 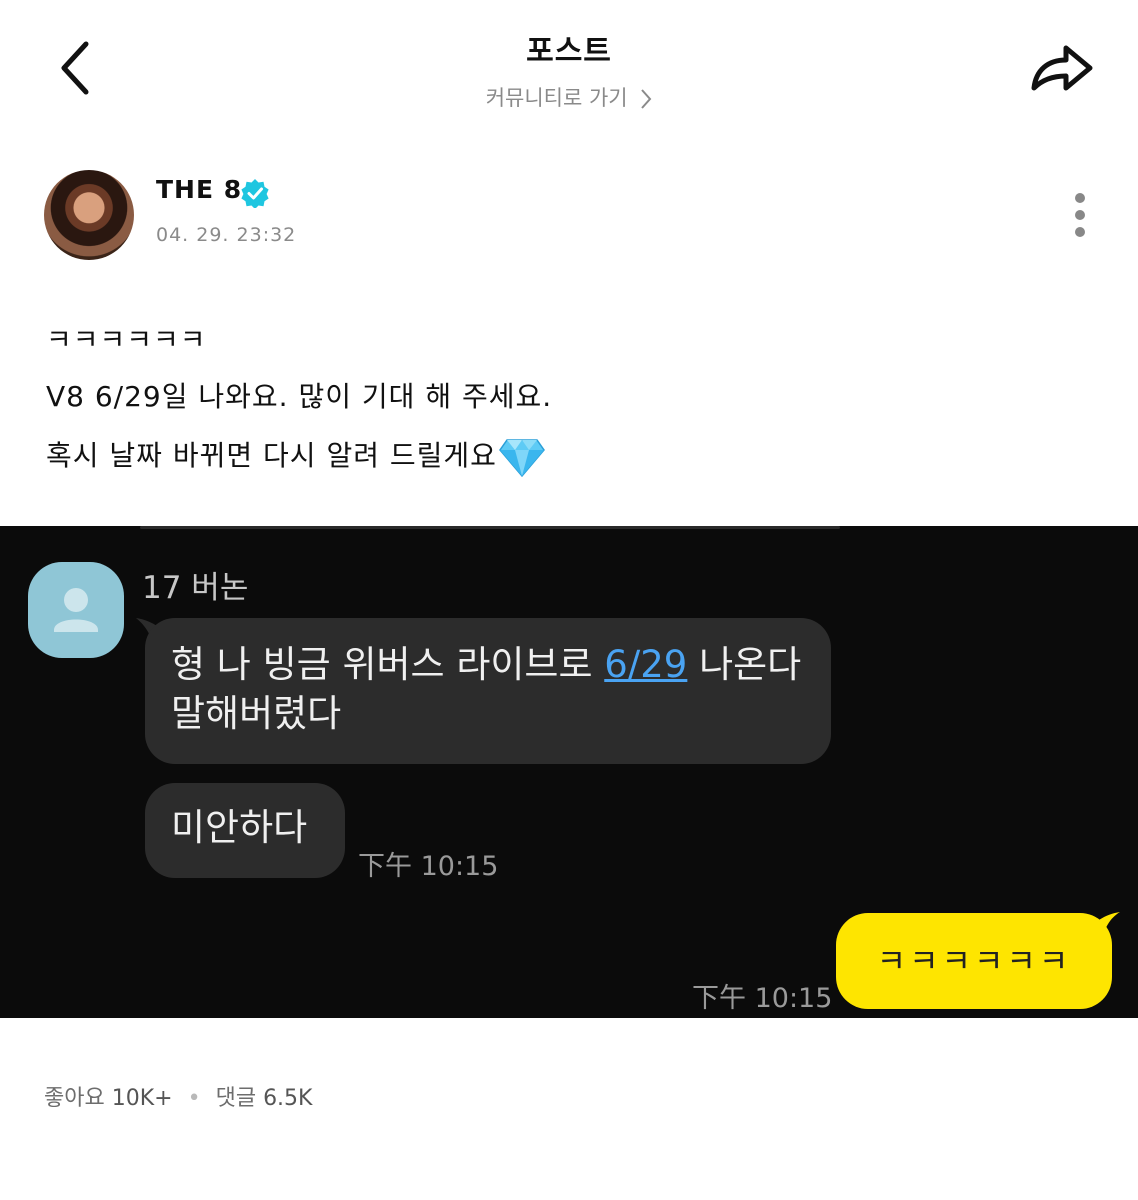 I want to click on incoming-message-bubble-2: 미안하다, so click(x=245, y=830).